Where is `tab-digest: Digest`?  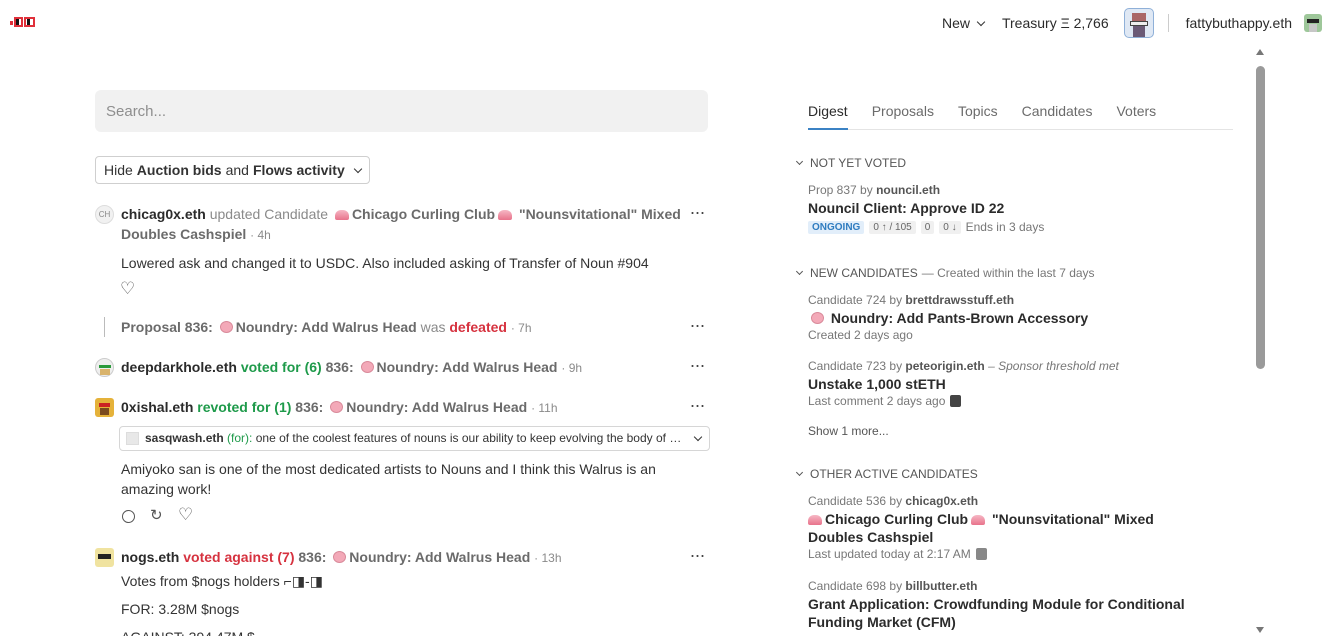
tab-digest: Digest is located at coordinates (828, 116).